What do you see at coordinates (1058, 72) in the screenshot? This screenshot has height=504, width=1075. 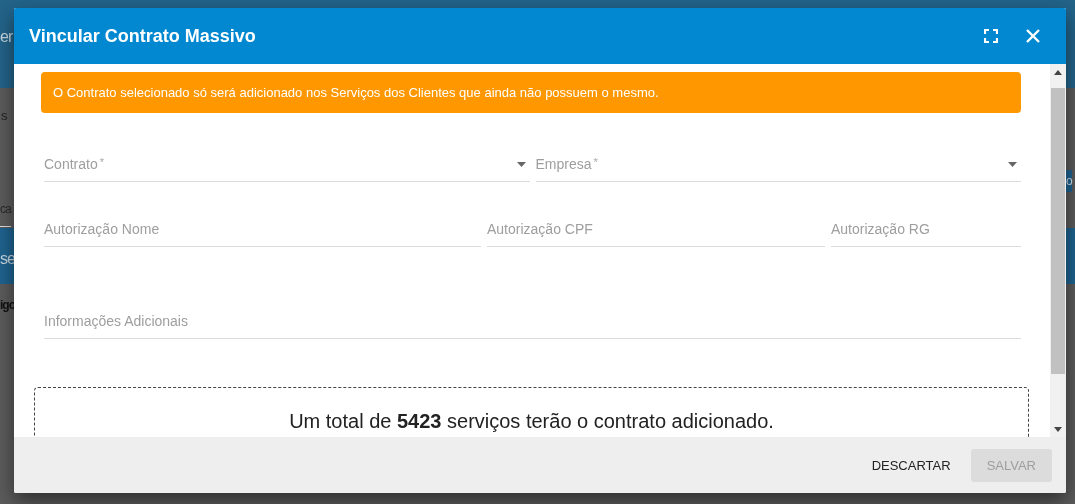 I see `scroll-up-icon` at bounding box center [1058, 72].